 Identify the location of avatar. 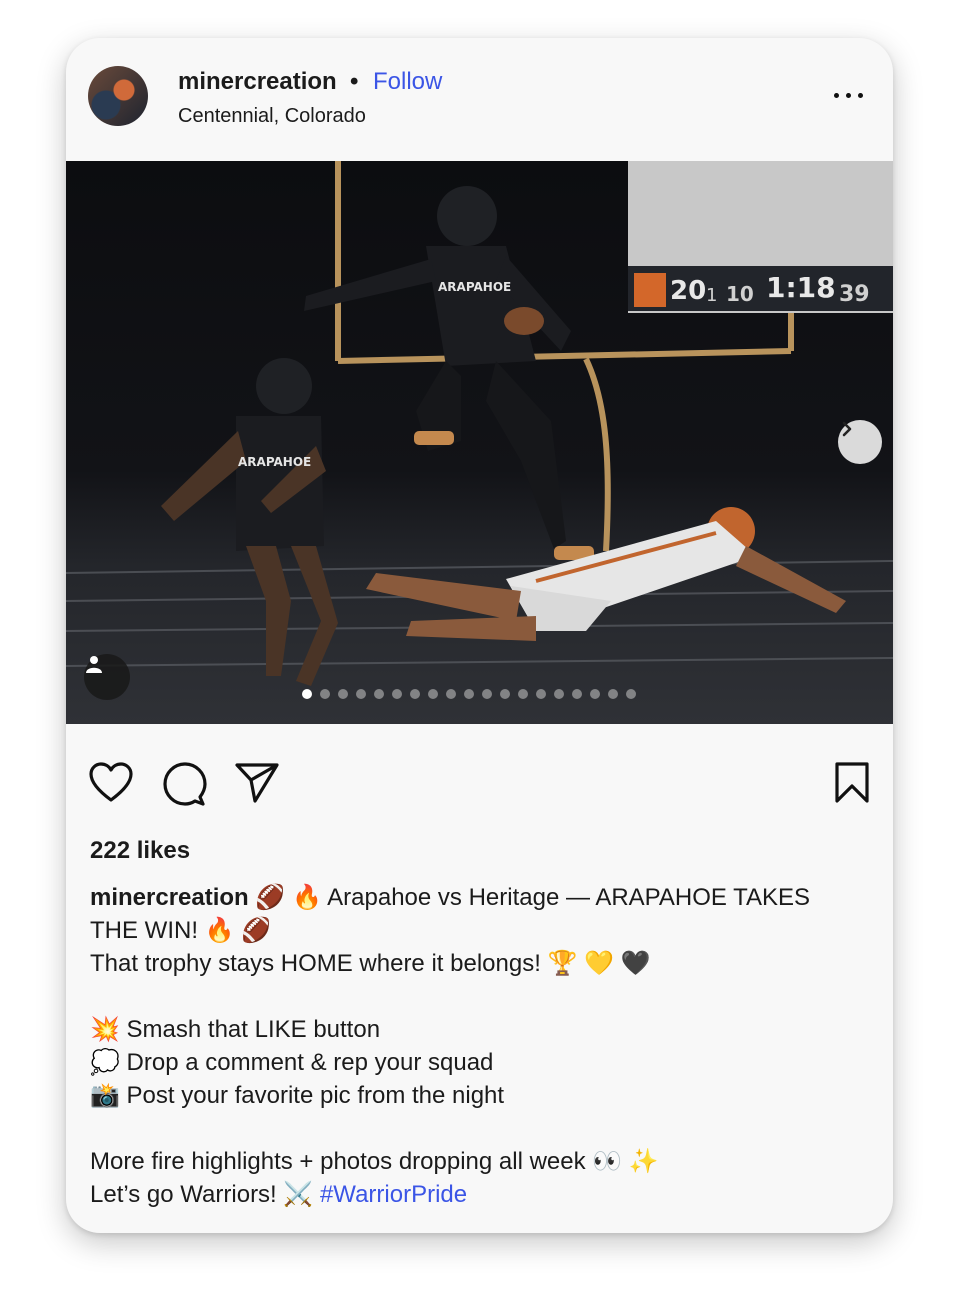
(118, 96).